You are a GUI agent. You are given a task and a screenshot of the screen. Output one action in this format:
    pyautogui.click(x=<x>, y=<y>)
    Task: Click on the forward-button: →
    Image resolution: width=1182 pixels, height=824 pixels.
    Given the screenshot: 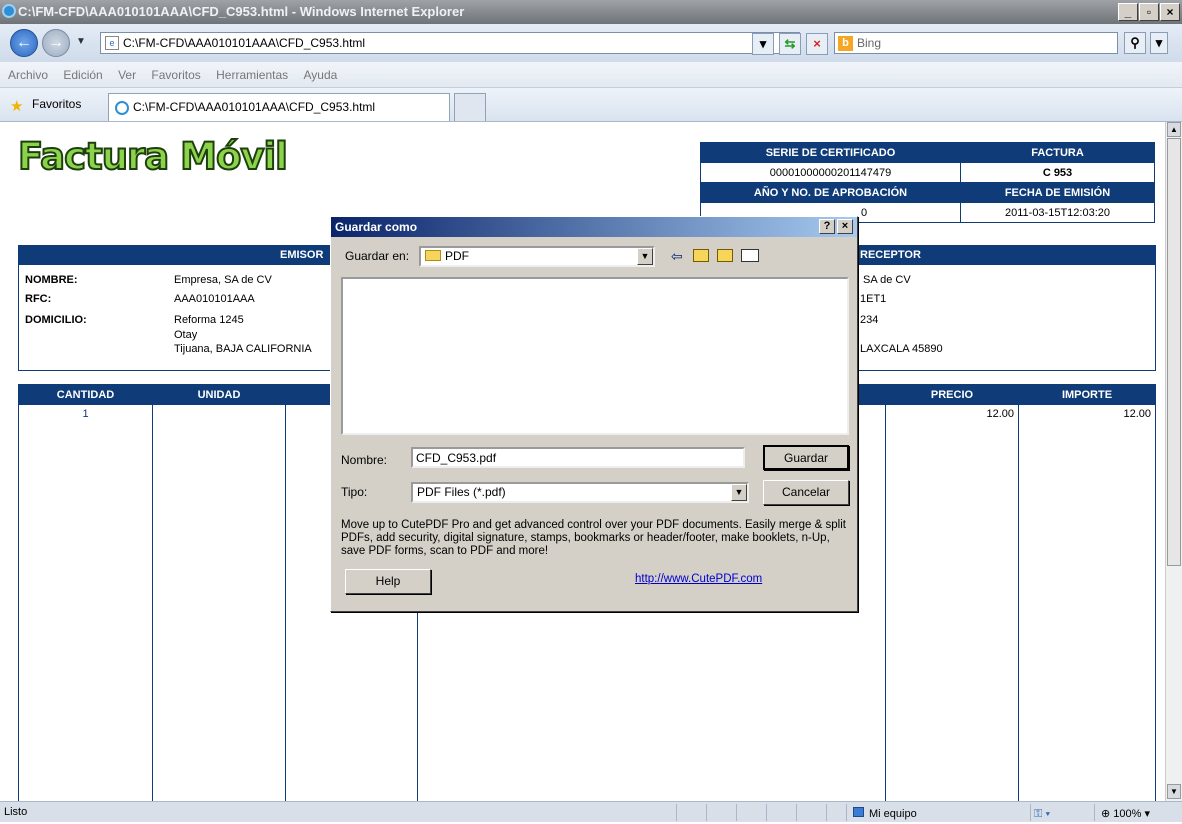 What is the action you would take?
    pyautogui.click(x=56, y=43)
    